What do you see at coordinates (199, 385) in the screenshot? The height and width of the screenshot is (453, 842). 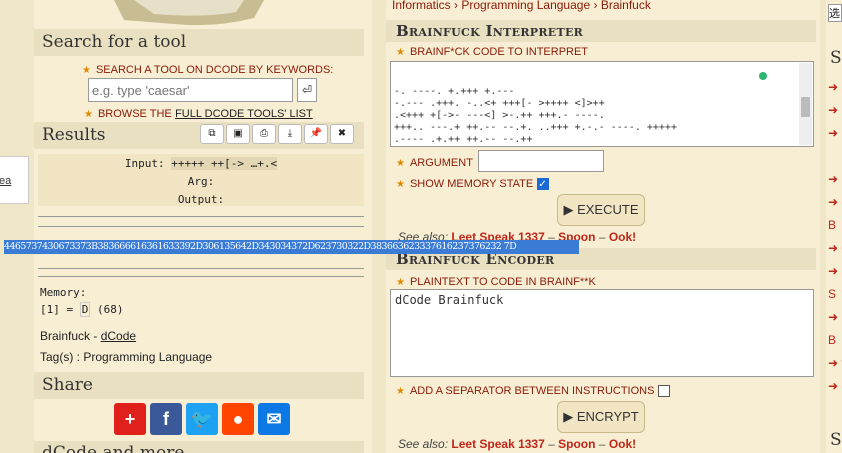 I see `share-section-title: Share` at bounding box center [199, 385].